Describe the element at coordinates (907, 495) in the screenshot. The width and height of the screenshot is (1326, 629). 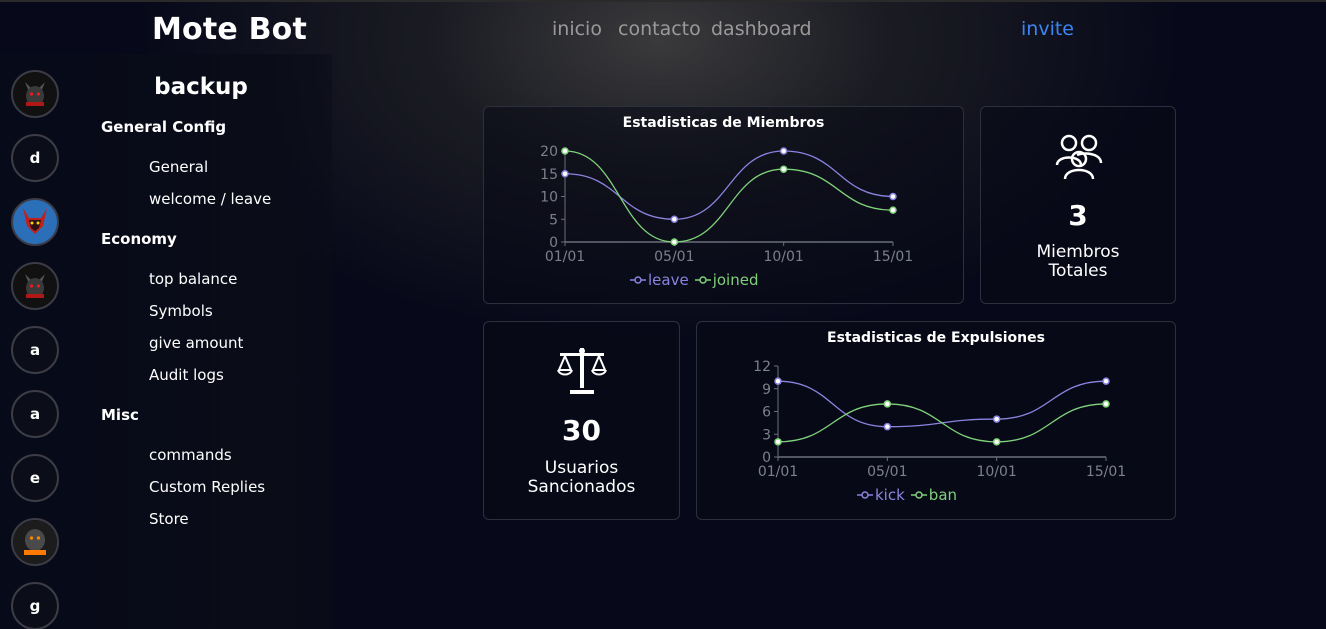
I see `chart-legend: kick ban` at that location.